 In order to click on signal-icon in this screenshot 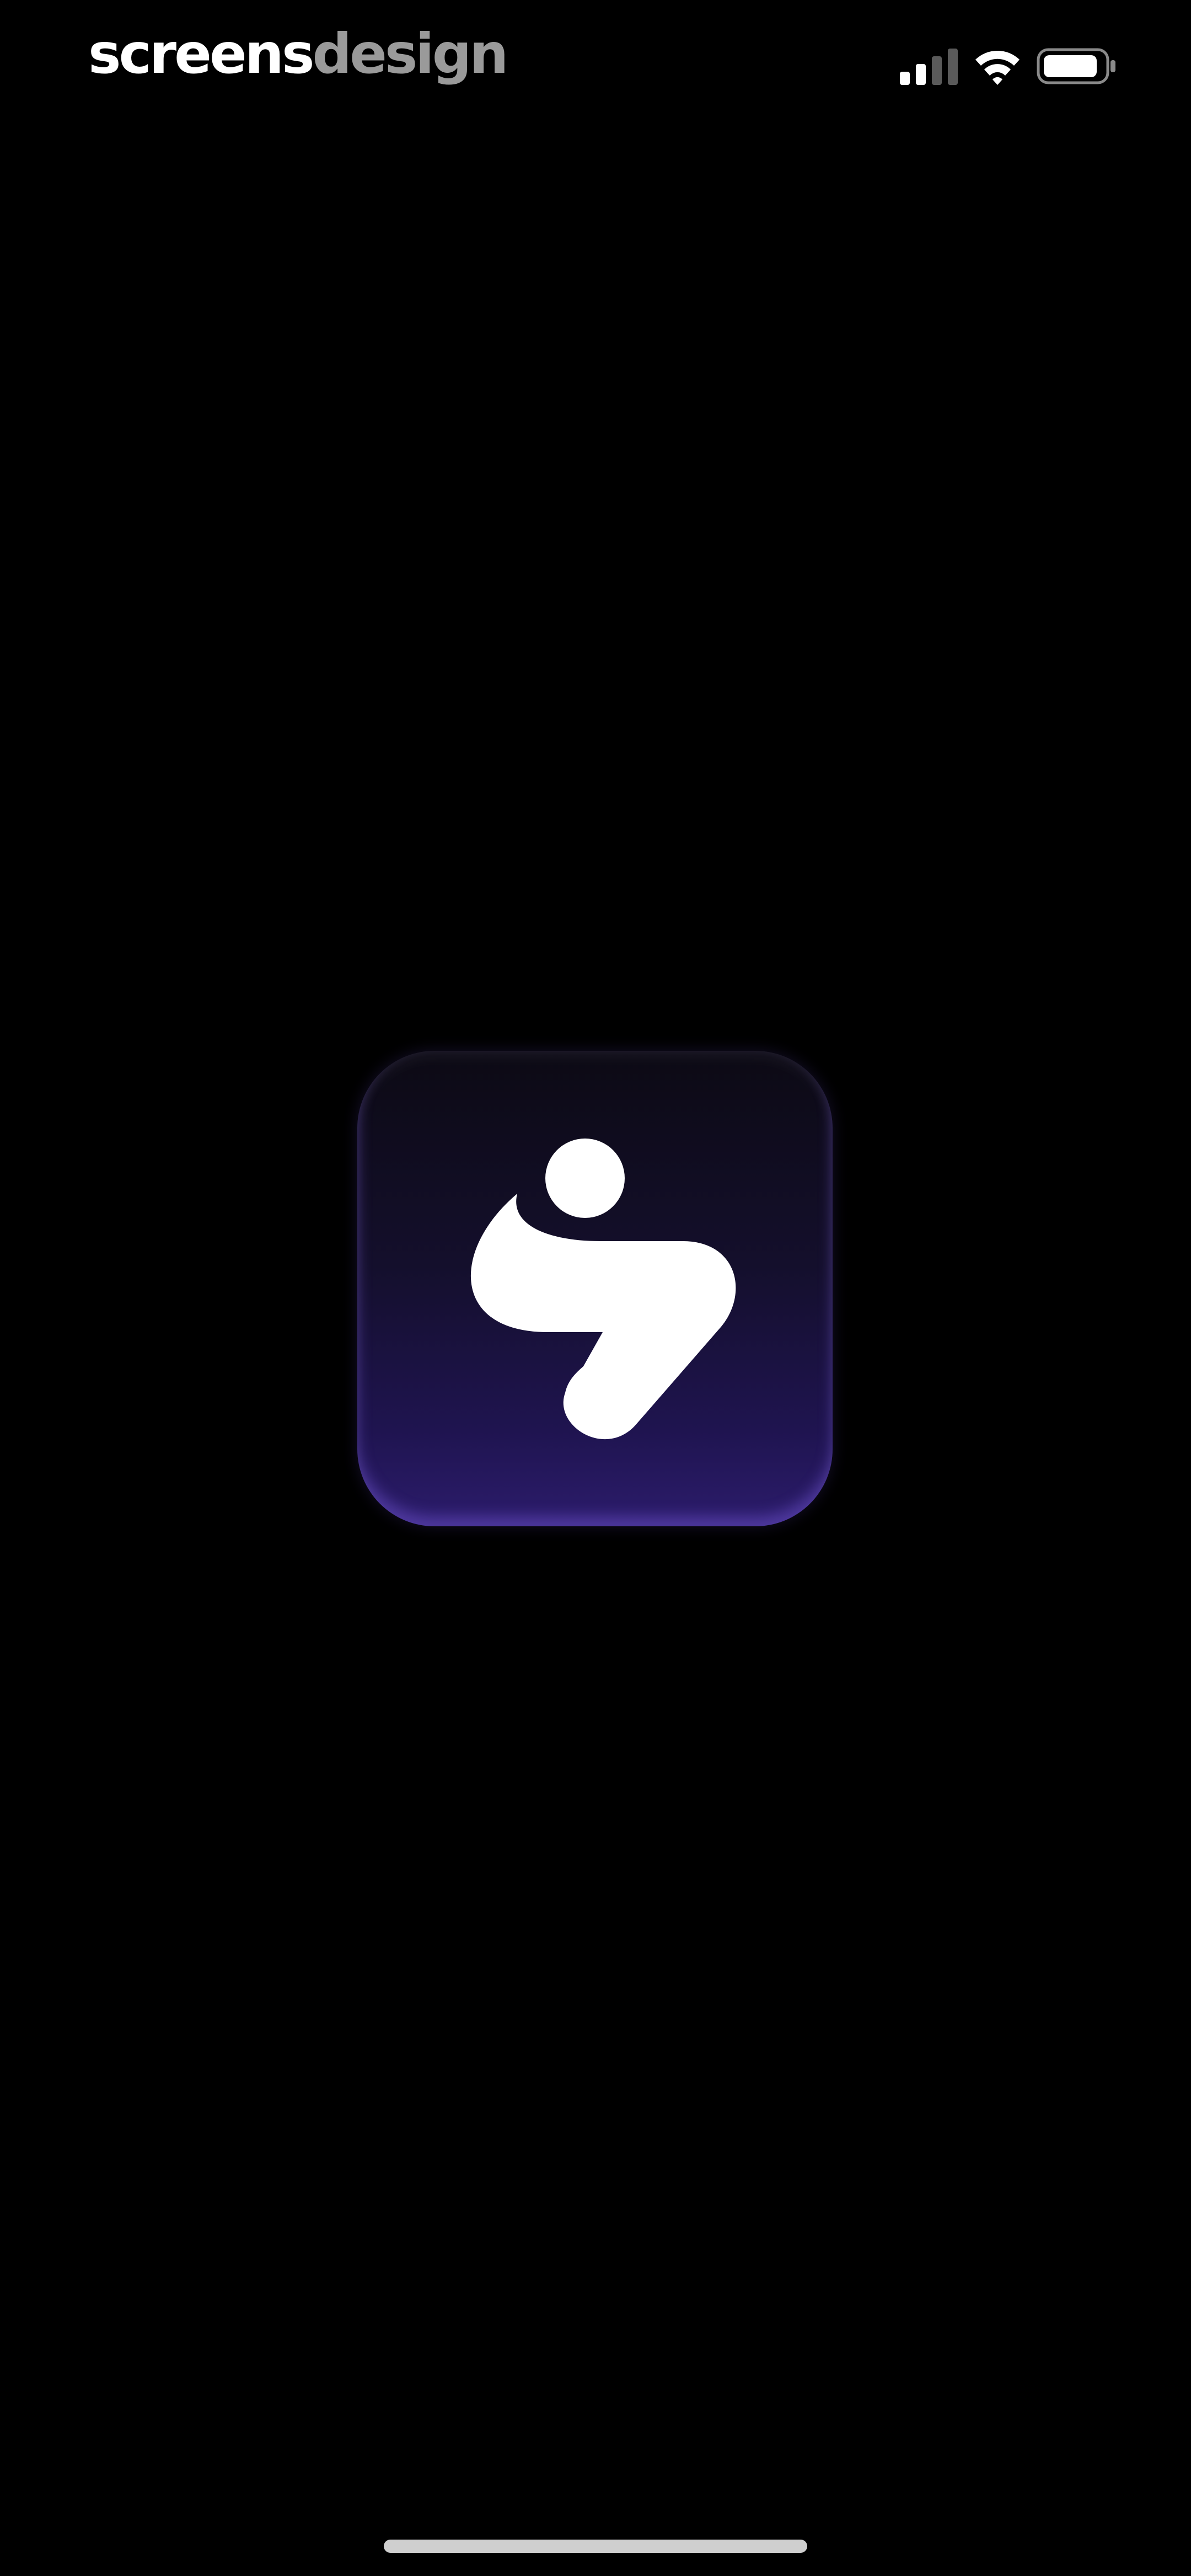, I will do `click(929, 67)`.